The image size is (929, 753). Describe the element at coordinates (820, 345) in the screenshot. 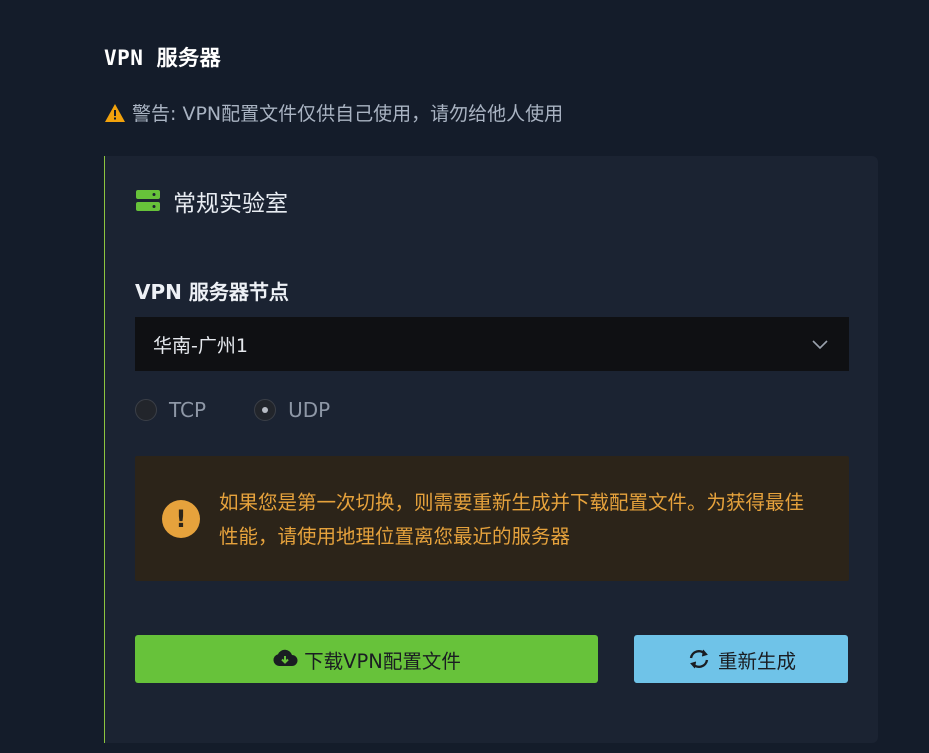

I see `chevron-down-icon` at that location.